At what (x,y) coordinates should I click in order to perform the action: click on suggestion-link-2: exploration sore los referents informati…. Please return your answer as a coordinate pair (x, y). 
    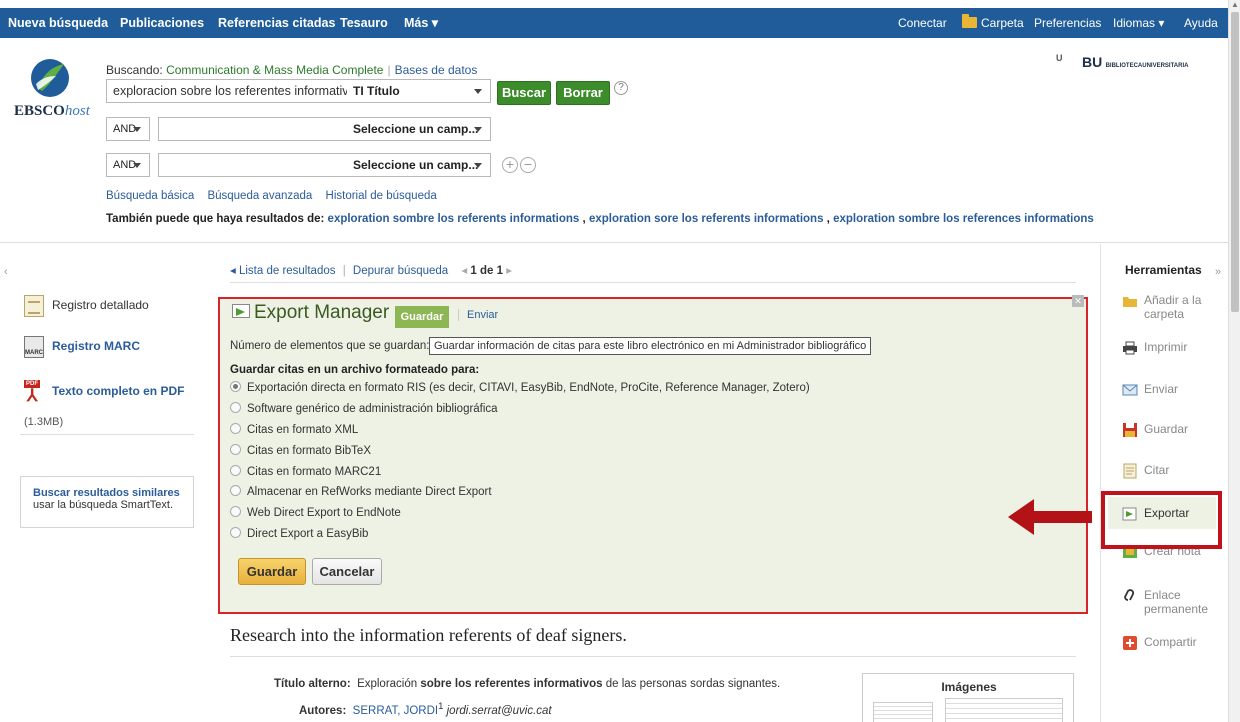
    Looking at the image, I should click on (706, 219).